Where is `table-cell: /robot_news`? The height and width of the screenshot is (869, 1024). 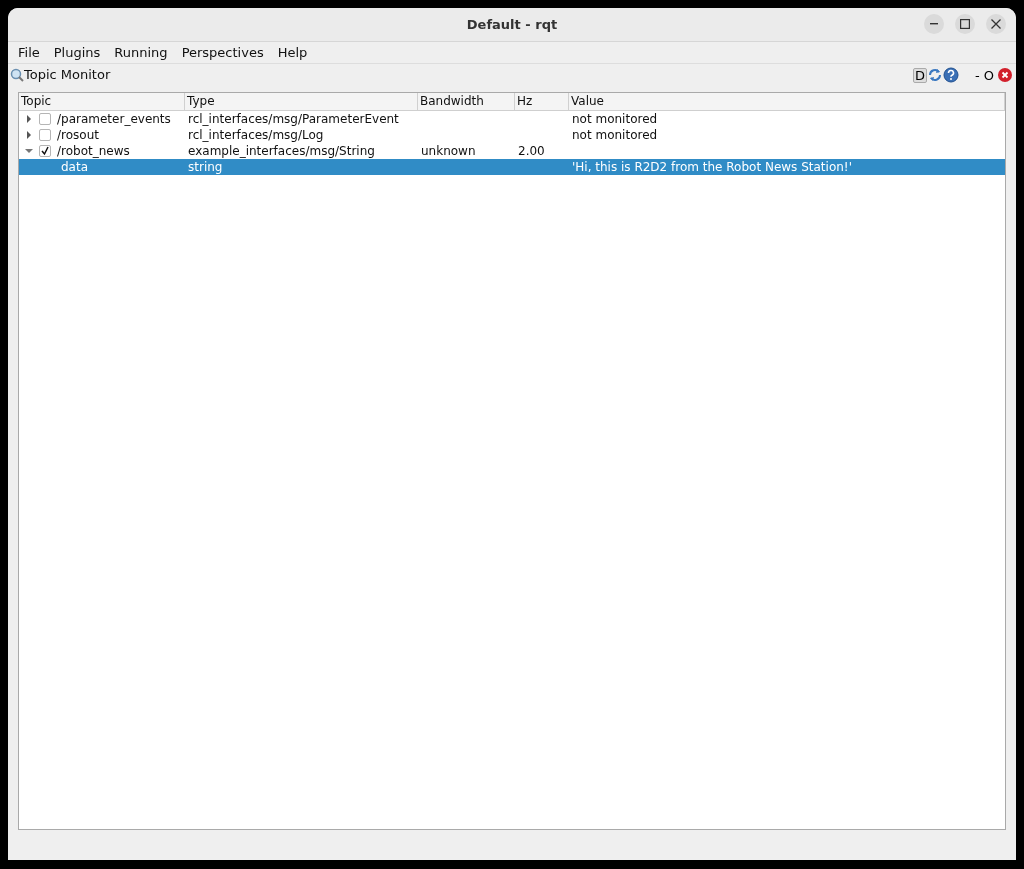 table-cell: /robot_news is located at coordinates (93, 151).